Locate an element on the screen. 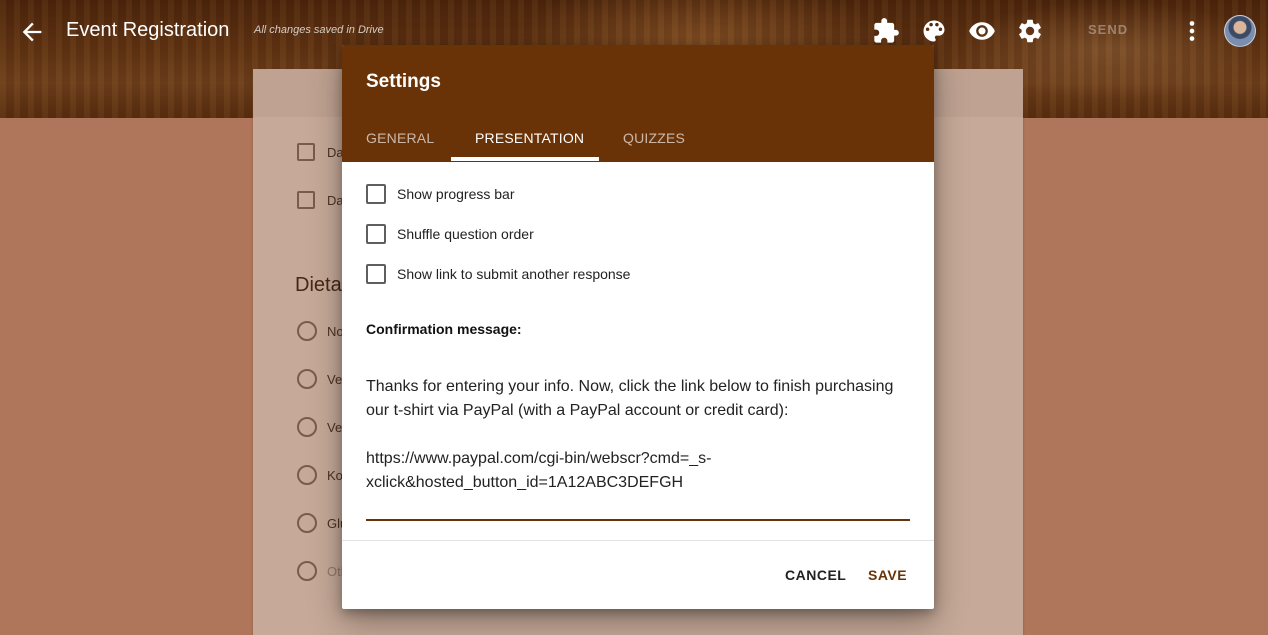 The width and height of the screenshot is (1268, 635). save-status: All changes saved in Drive is located at coordinates (319, 30).